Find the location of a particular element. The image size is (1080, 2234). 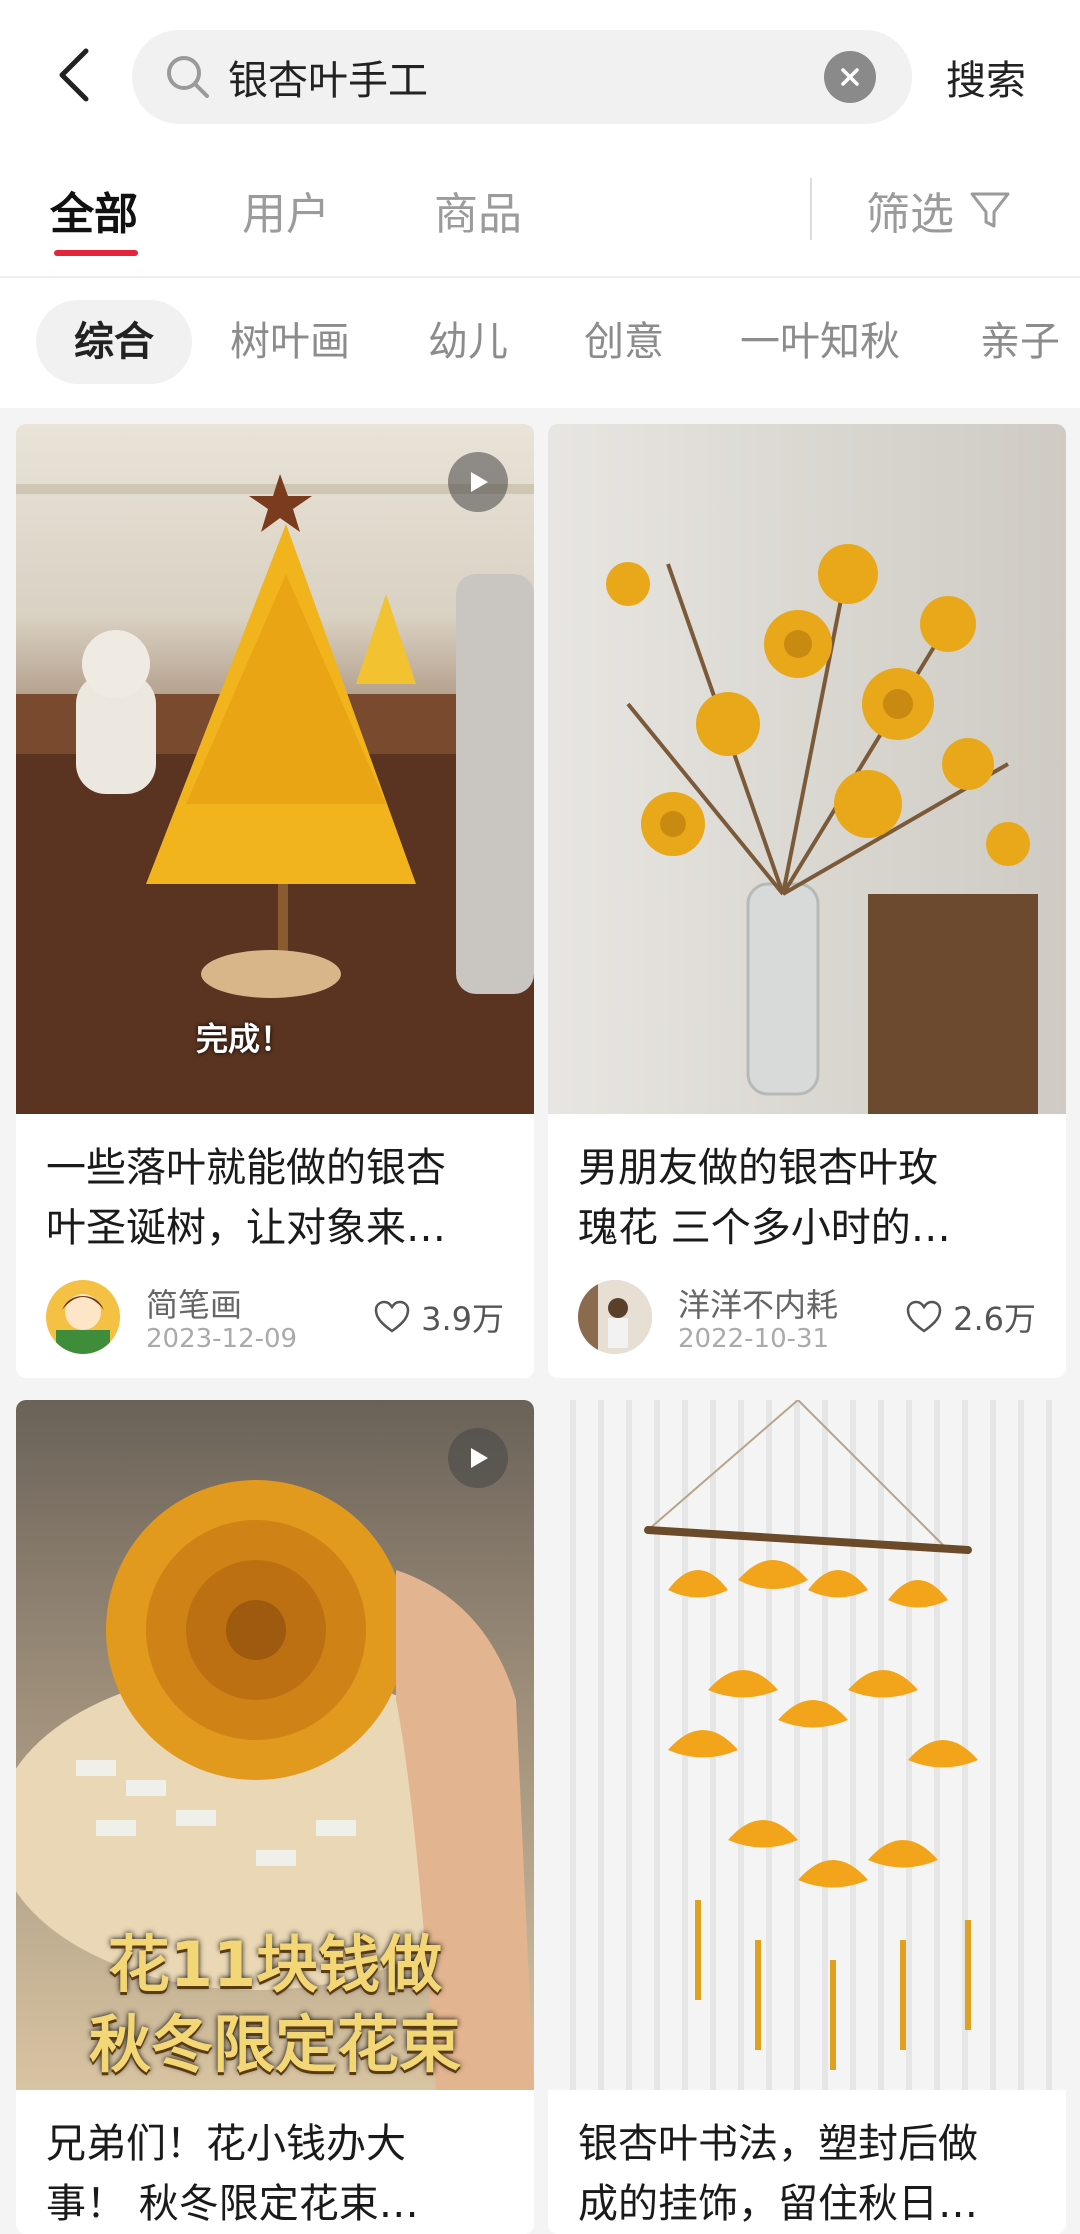

filter-label: 筛选 is located at coordinates (910, 214).